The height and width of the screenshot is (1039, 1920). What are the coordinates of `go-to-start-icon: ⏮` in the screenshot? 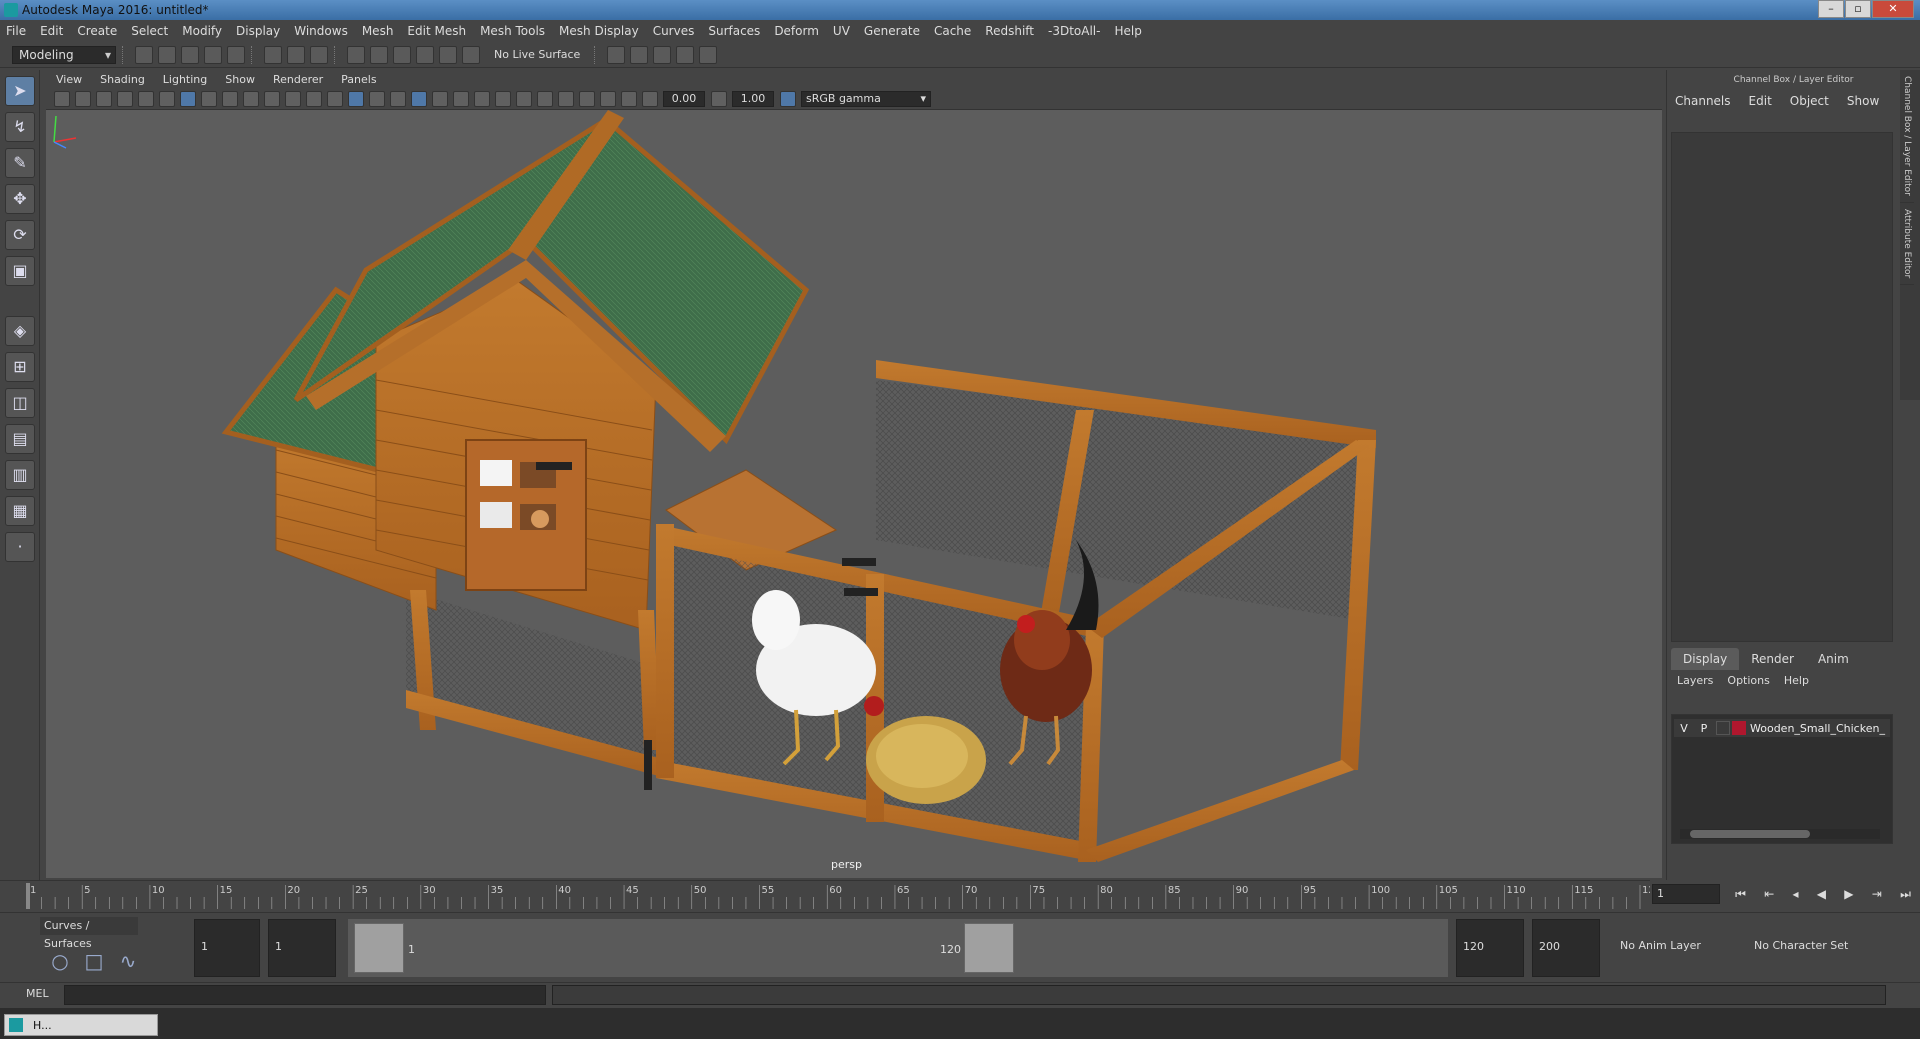 It's located at (1740, 894).